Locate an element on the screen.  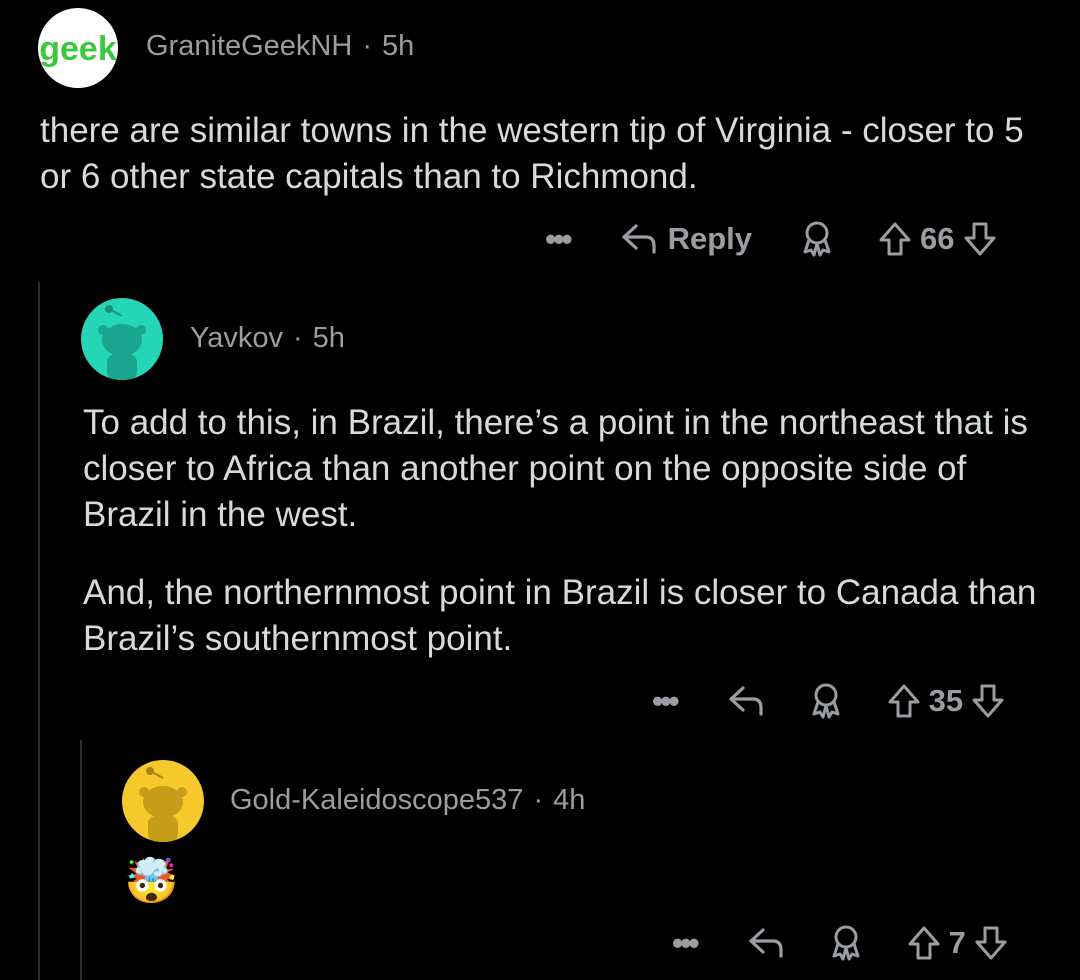
vote-score: 35 is located at coordinates (946, 700).